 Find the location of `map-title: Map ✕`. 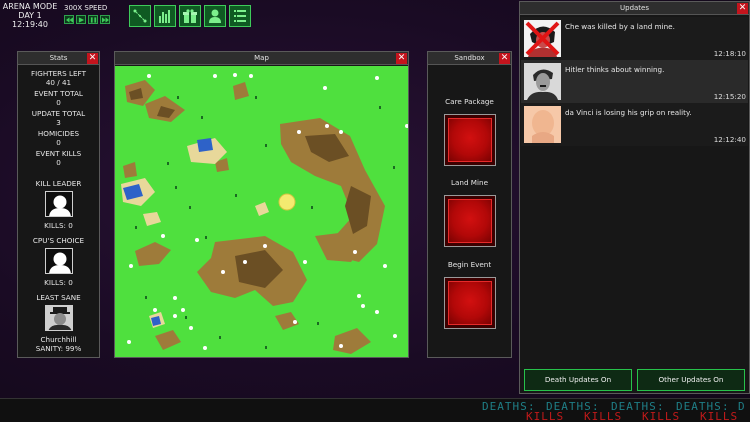

map-title: Map ✕ is located at coordinates (261, 58).